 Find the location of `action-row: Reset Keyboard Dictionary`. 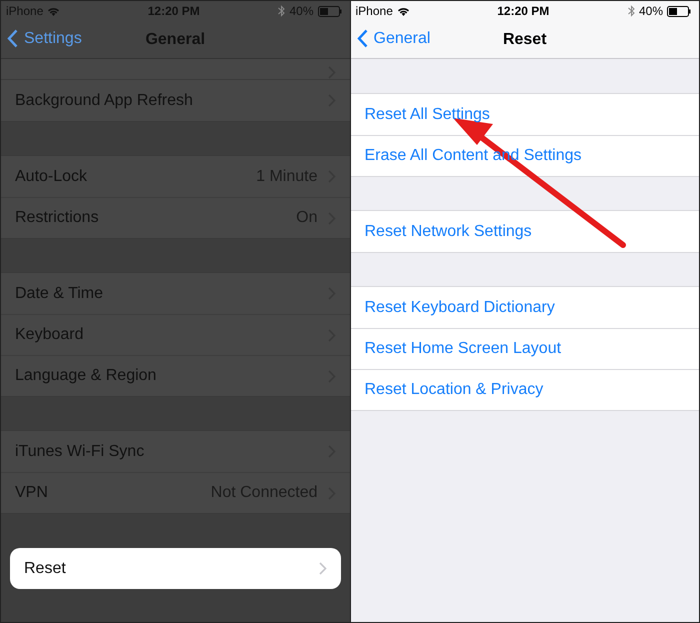

action-row: Reset Keyboard Dictionary is located at coordinates (524, 307).